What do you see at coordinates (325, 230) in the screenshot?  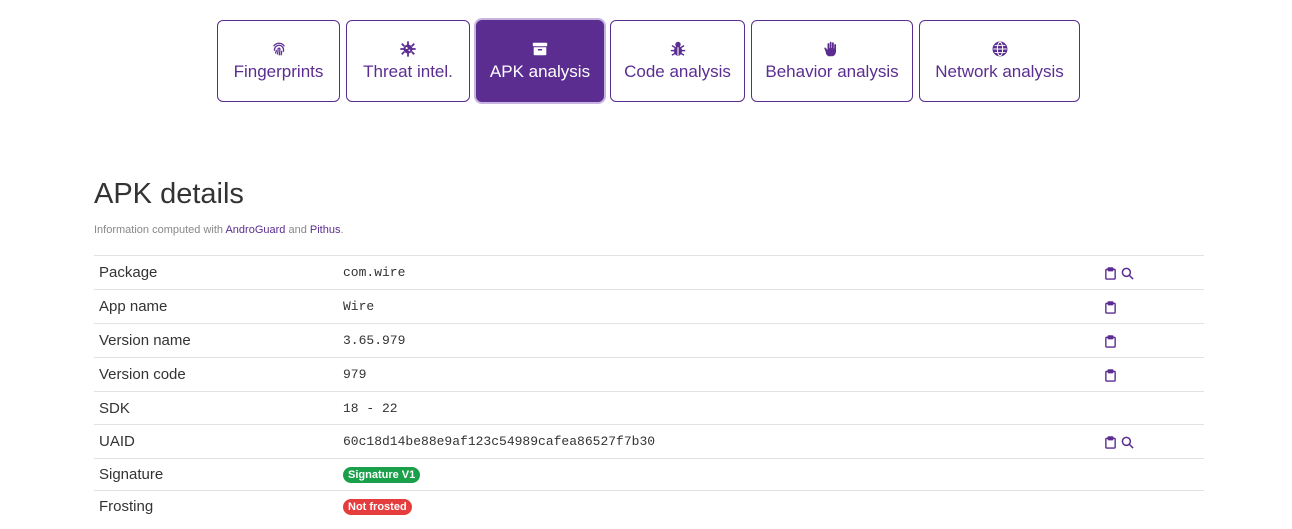 I see `pithus-link: Pithus` at bounding box center [325, 230].